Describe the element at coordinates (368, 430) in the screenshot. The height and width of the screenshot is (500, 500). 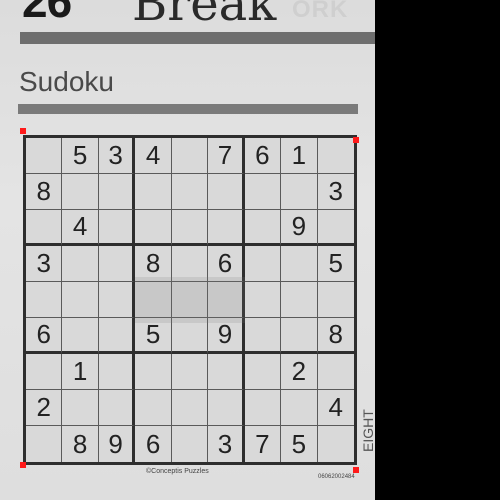
I see `side-caption: EIGHT` at that location.